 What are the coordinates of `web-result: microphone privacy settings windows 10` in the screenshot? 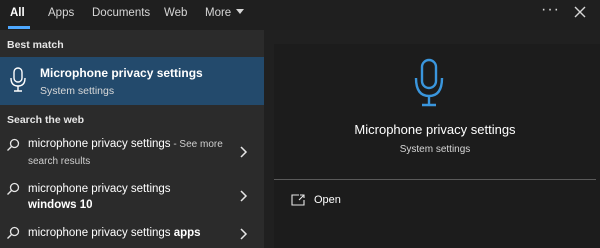 It's located at (132, 197).